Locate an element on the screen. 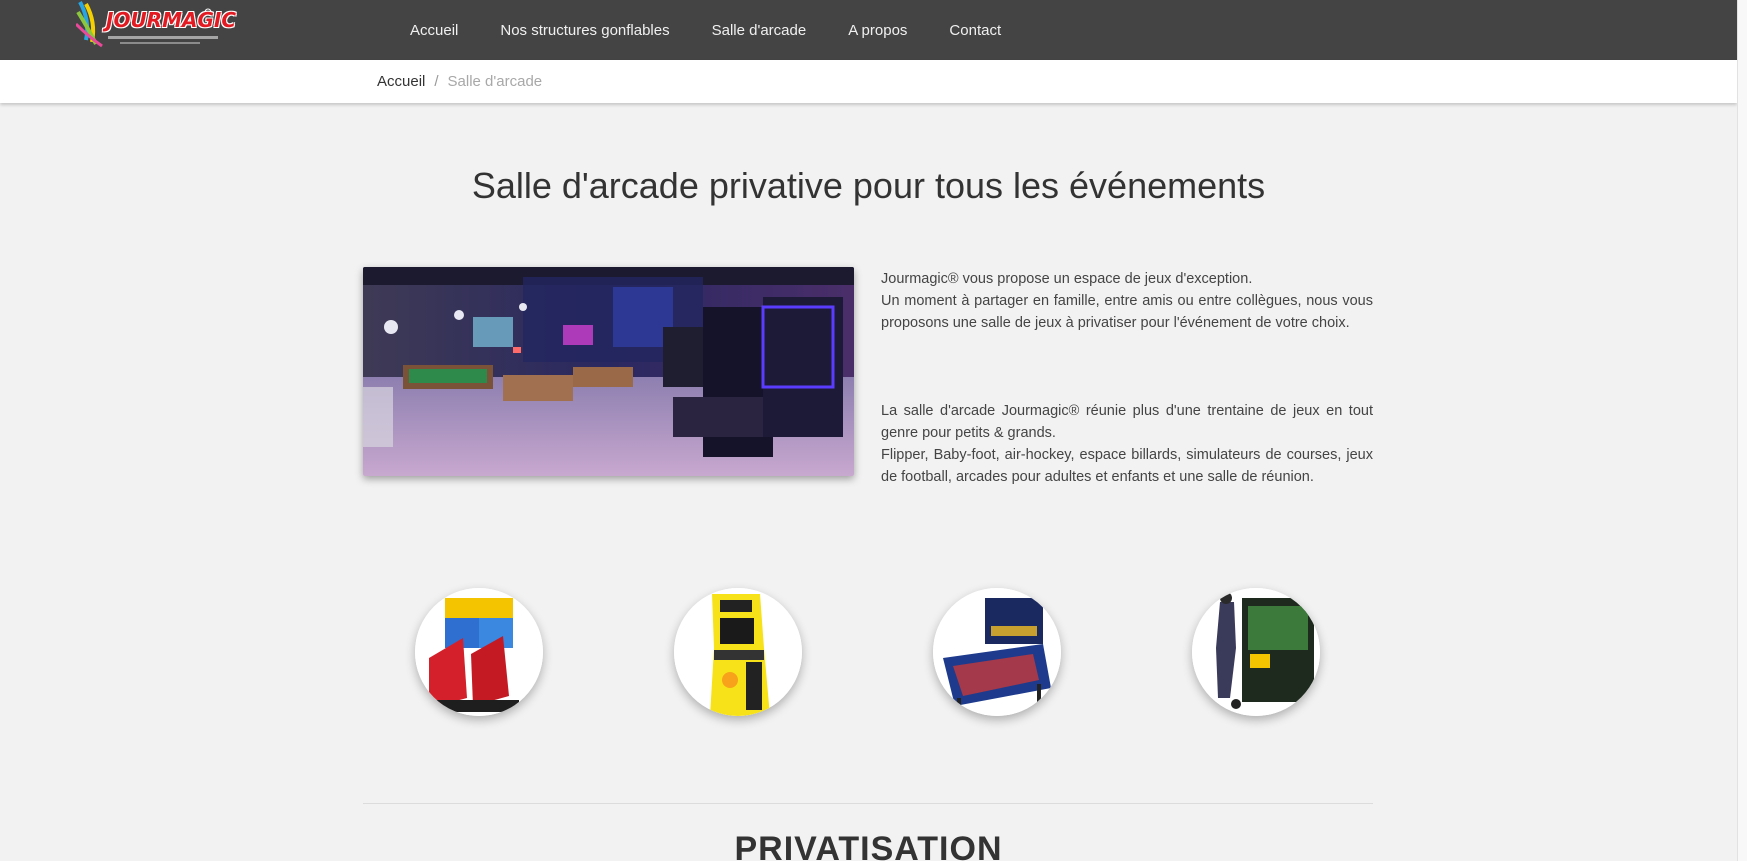  jourmagic-logo: JOURMAGIC is located at coordinates (156, 25).